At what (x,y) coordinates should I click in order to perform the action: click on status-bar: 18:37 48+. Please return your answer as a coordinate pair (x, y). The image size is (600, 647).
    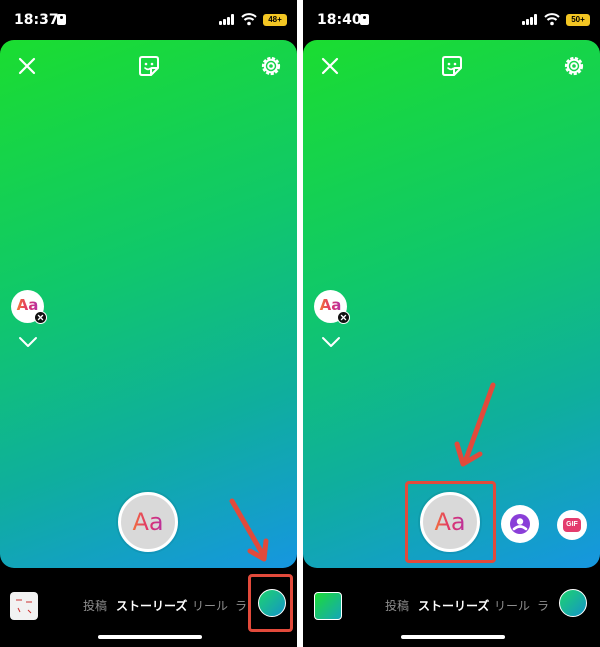
    Looking at the image, I should click on (148, 20).